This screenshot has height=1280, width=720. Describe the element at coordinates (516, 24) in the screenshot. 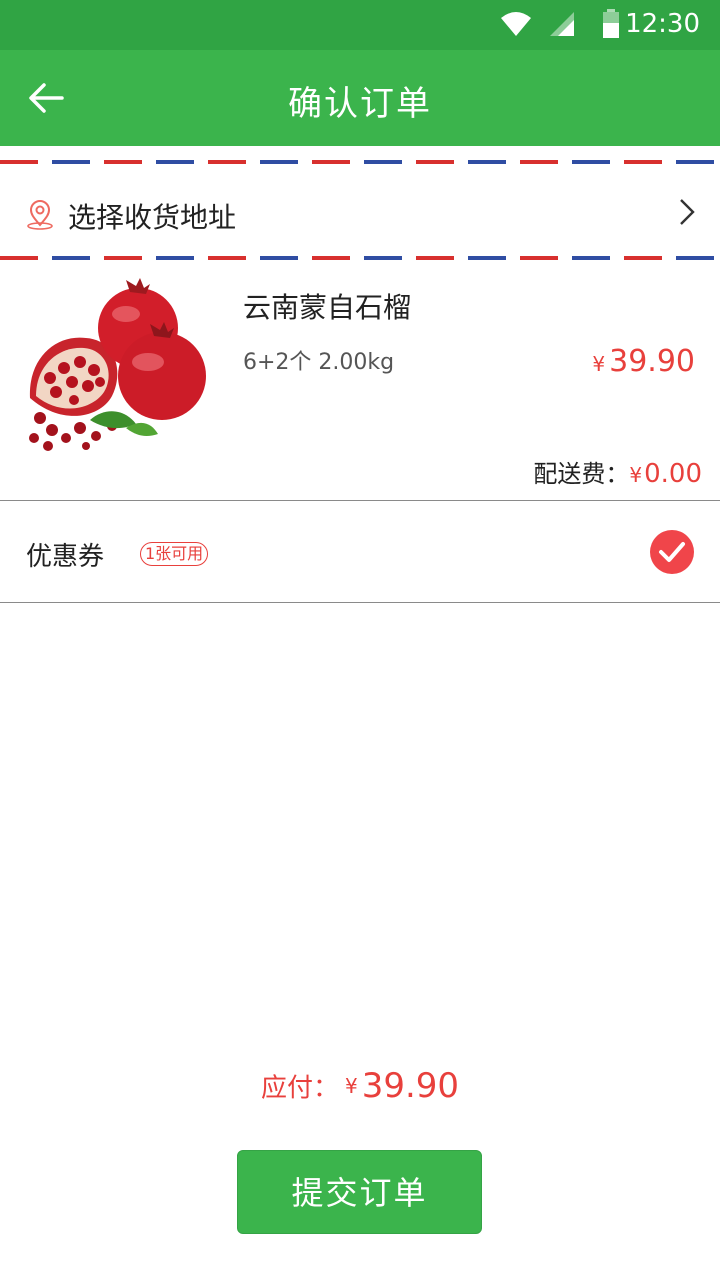

I see `wifi-icon` at that location.